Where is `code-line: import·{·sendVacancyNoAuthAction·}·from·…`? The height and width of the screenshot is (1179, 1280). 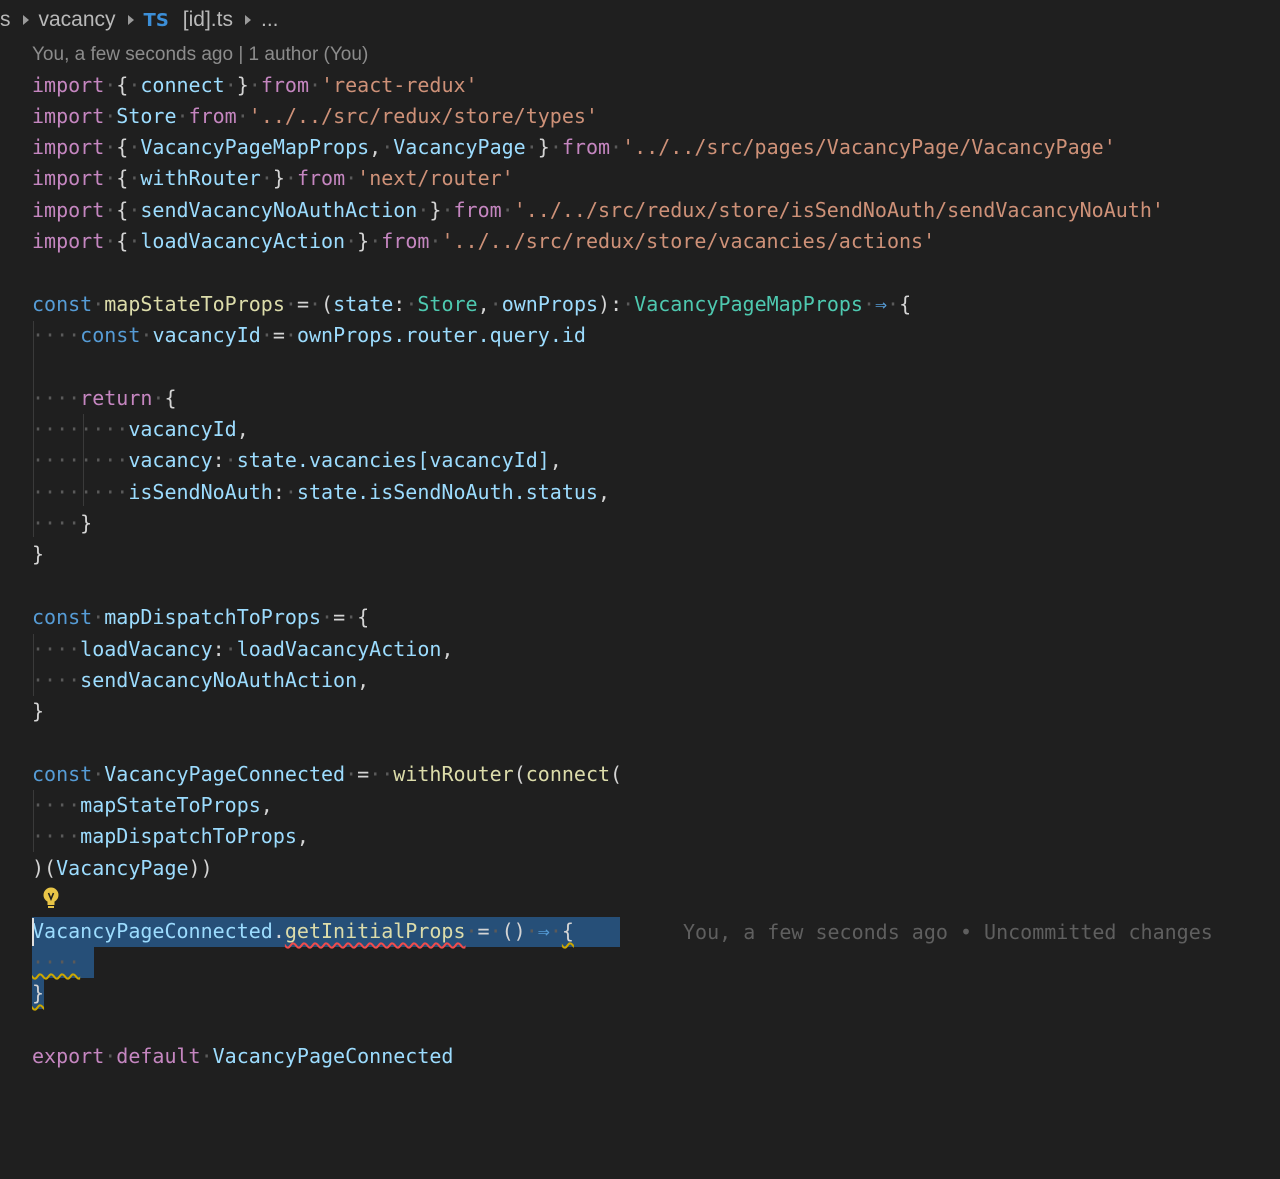 code-line: import·{·sendVacancyNoAuthAction·}·from·… is located at coordinates (598, 210).